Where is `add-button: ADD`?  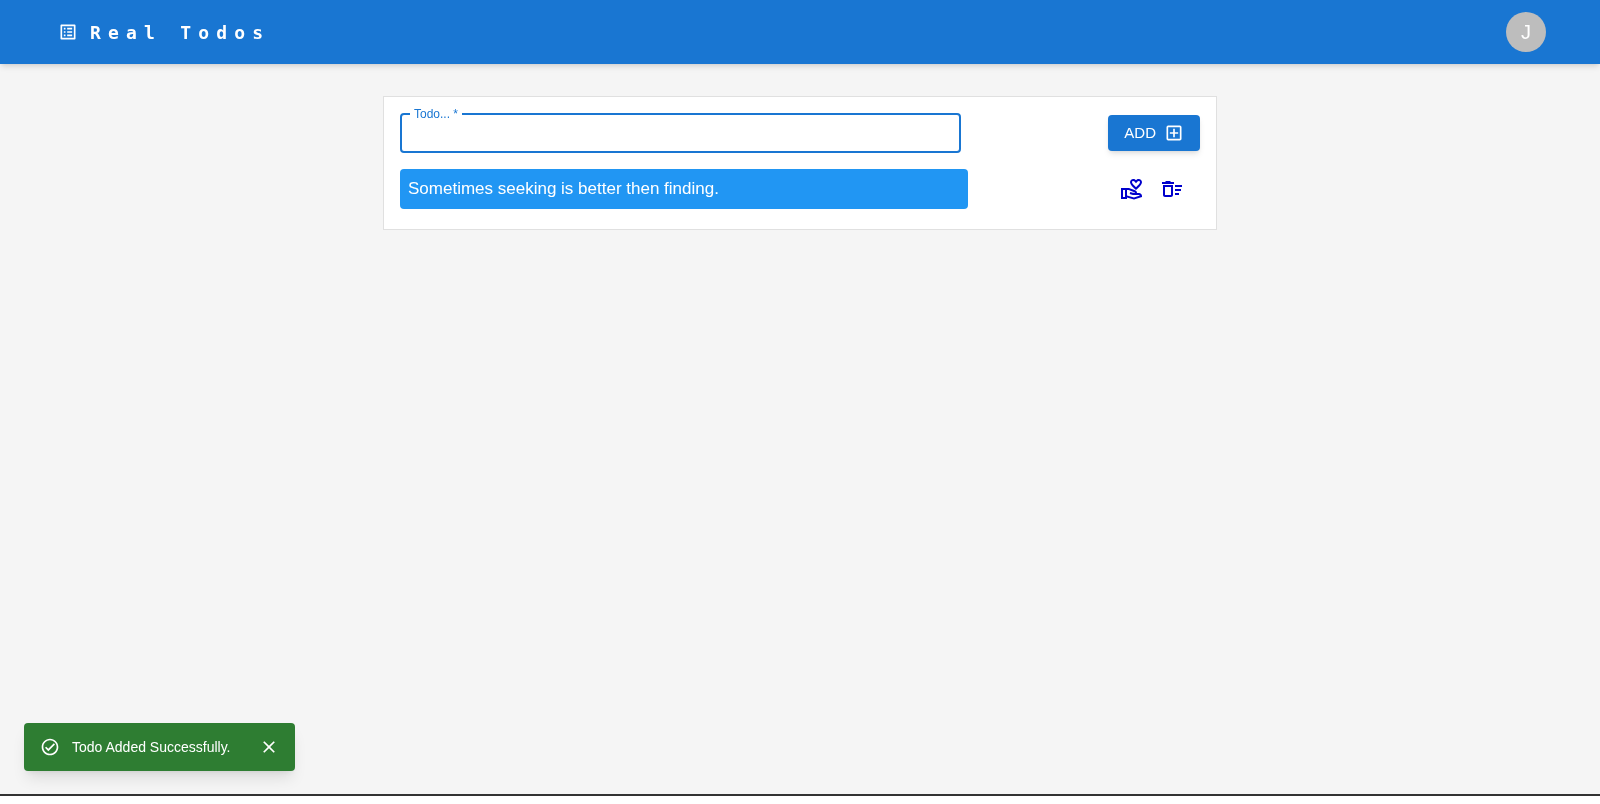 add-button: ADD is located at coordinates (1154, 133).